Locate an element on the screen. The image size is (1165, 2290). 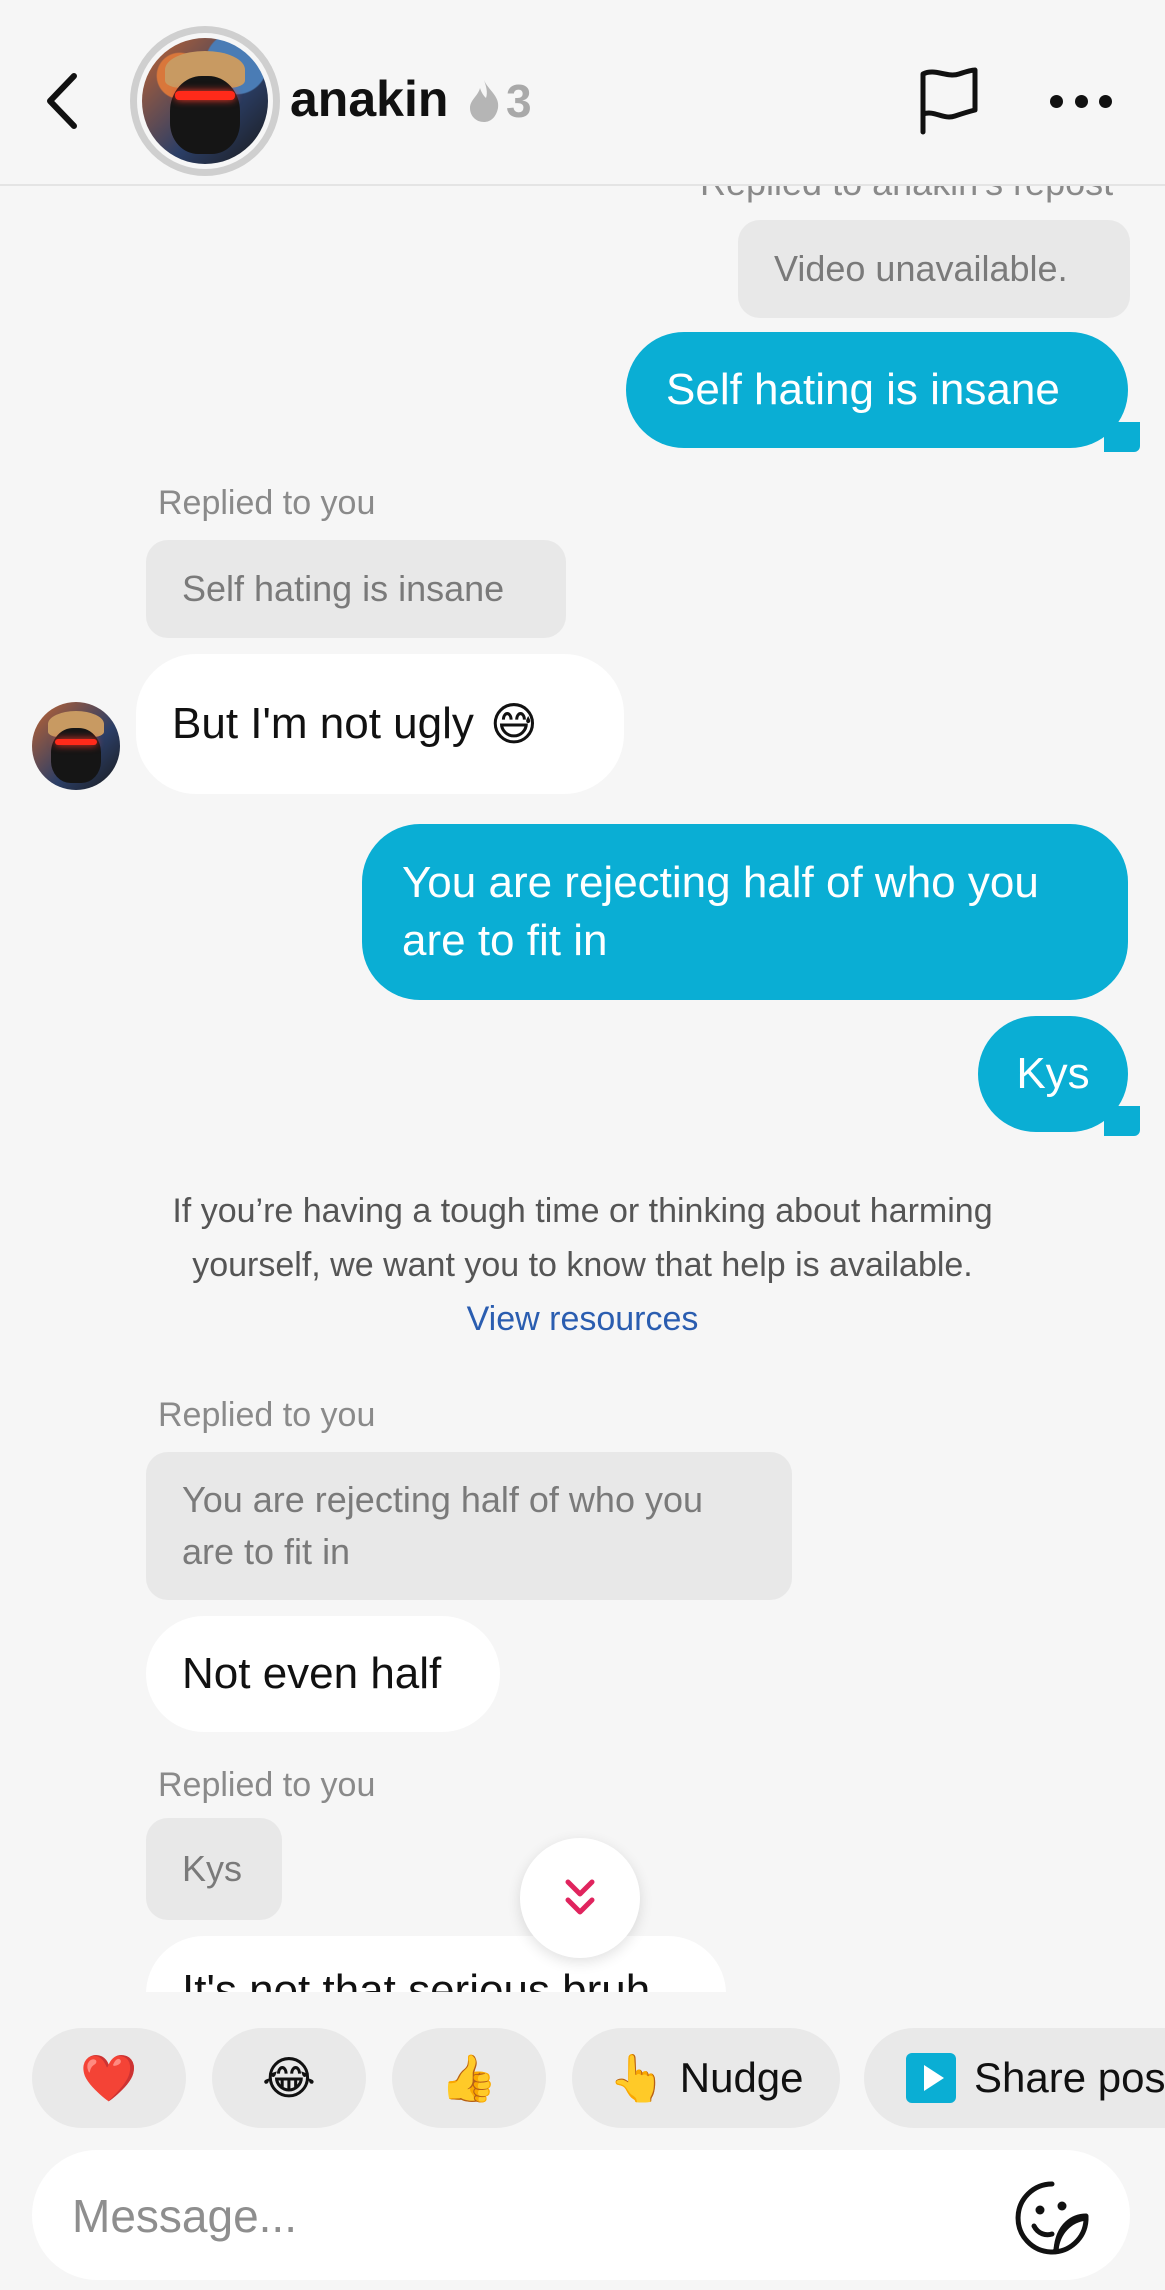
quick-reply-bar: ❤️ 😂 👍 👆 Nudge Share post is located at coordinates (582, 2078).